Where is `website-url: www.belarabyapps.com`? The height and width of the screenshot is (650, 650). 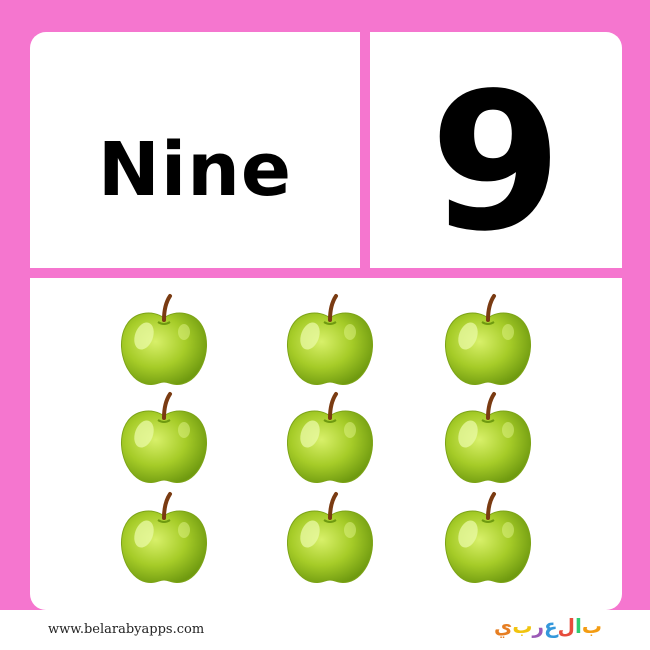 website-url: www.belarabyapps.com is located at coordinates (126, 629).